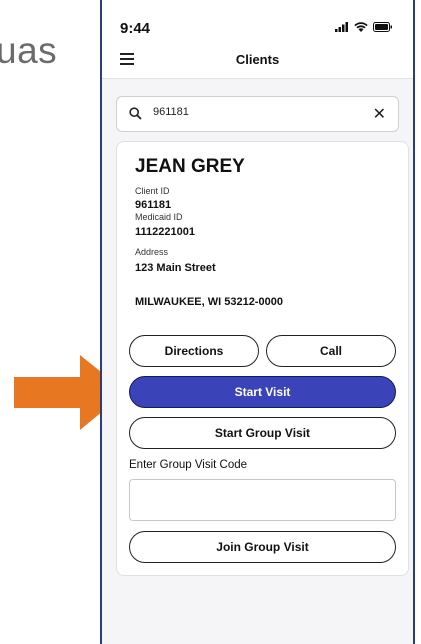 This screenshot has width=421, height=644. I want to click on status-bar: 9:44, so click(257, 21).